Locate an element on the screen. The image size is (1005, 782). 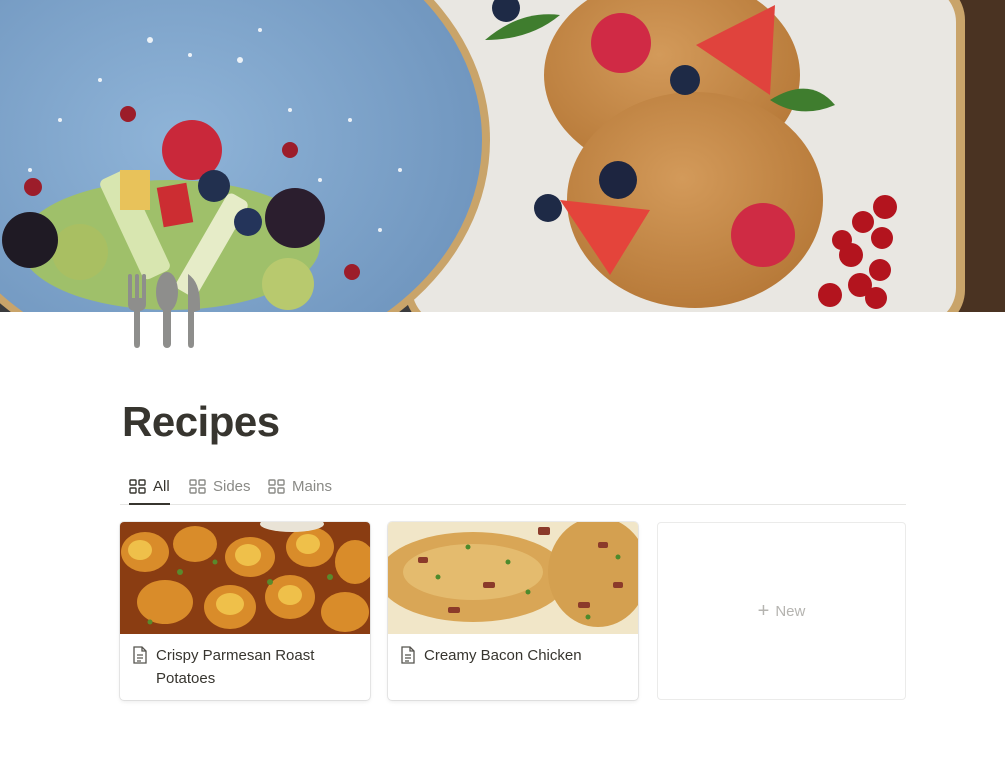
tab-sides: Sides is located at coordinates (220, 486).